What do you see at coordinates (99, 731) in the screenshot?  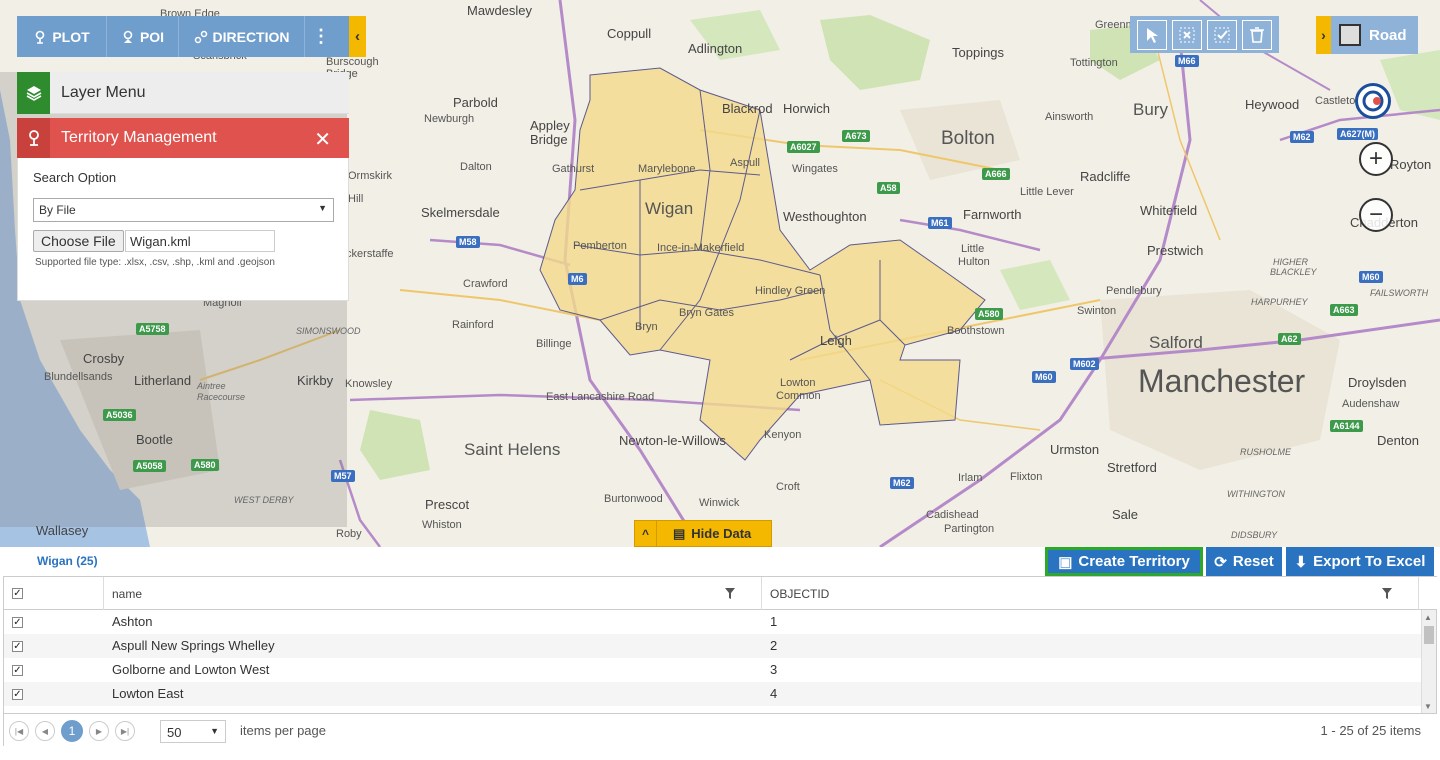 I see `next-page-icon: ▶` at bounding box center [99, 731].